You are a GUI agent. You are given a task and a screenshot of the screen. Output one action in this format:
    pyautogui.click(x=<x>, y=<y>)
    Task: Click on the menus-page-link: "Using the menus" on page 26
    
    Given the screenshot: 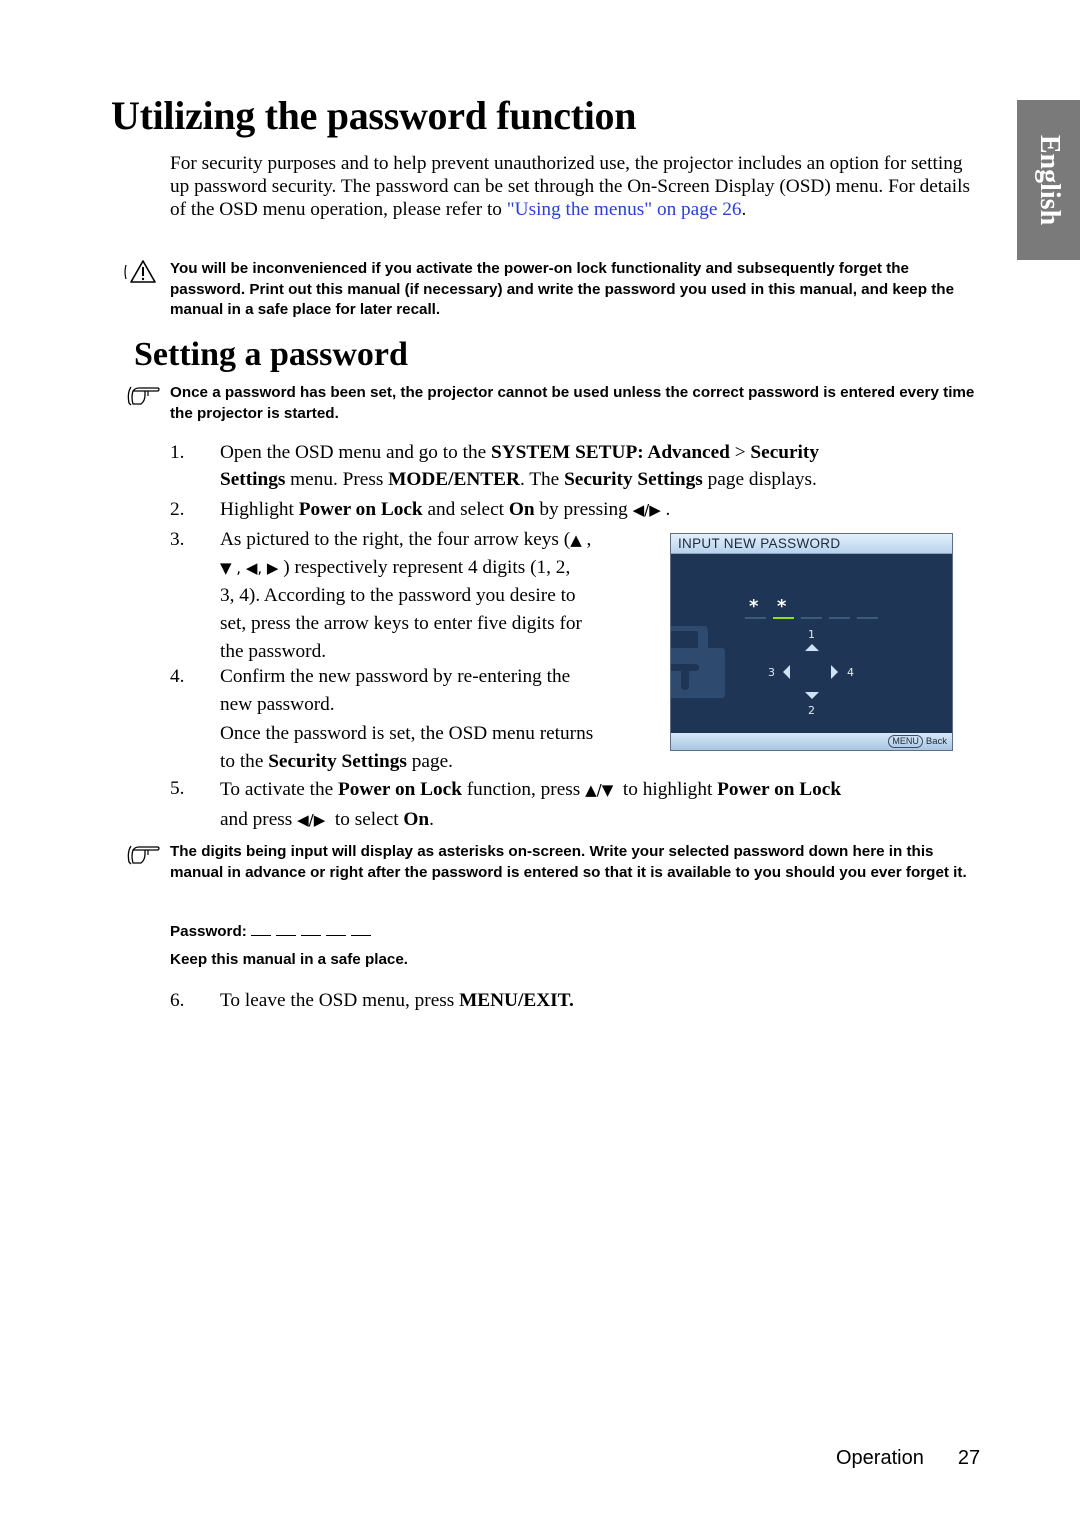 What is the action you would take?
    pyautogui.click(x=624, y=209)
    